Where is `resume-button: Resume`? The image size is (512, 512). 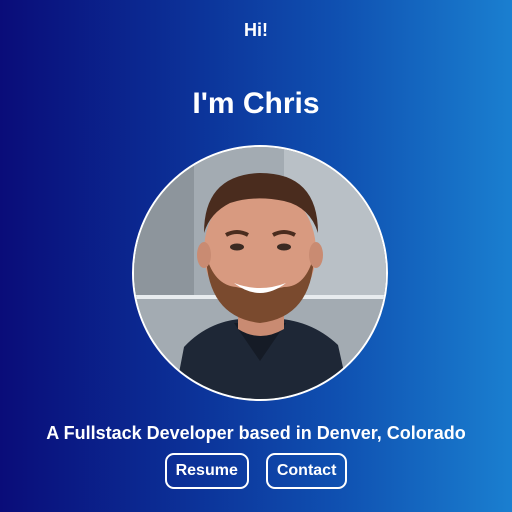
resume-button: Resume is located at coordinates (206, 471).